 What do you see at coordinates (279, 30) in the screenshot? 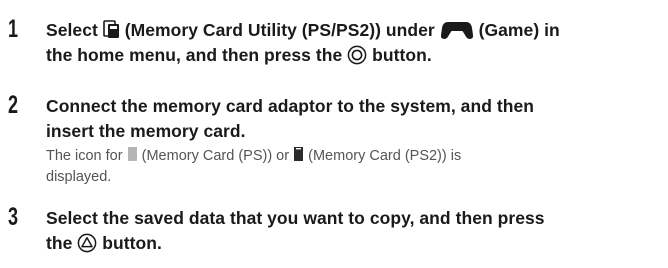
I see `instruction-text: (Memory Card Utility (PS/PS2)) under` at bounding box center [279, 30].